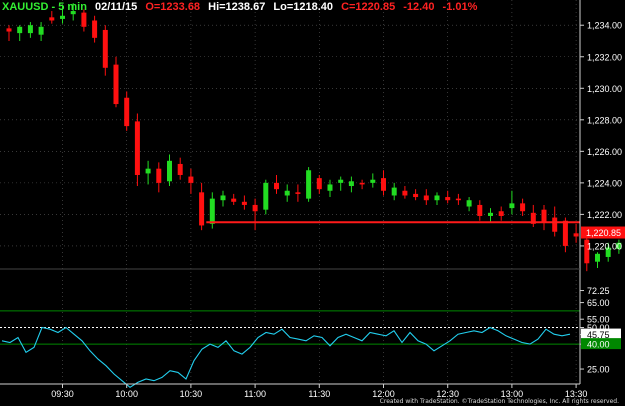 The height and width of the screenshot is (406, 625). I want to click on indicator-series, so click(286, 357).